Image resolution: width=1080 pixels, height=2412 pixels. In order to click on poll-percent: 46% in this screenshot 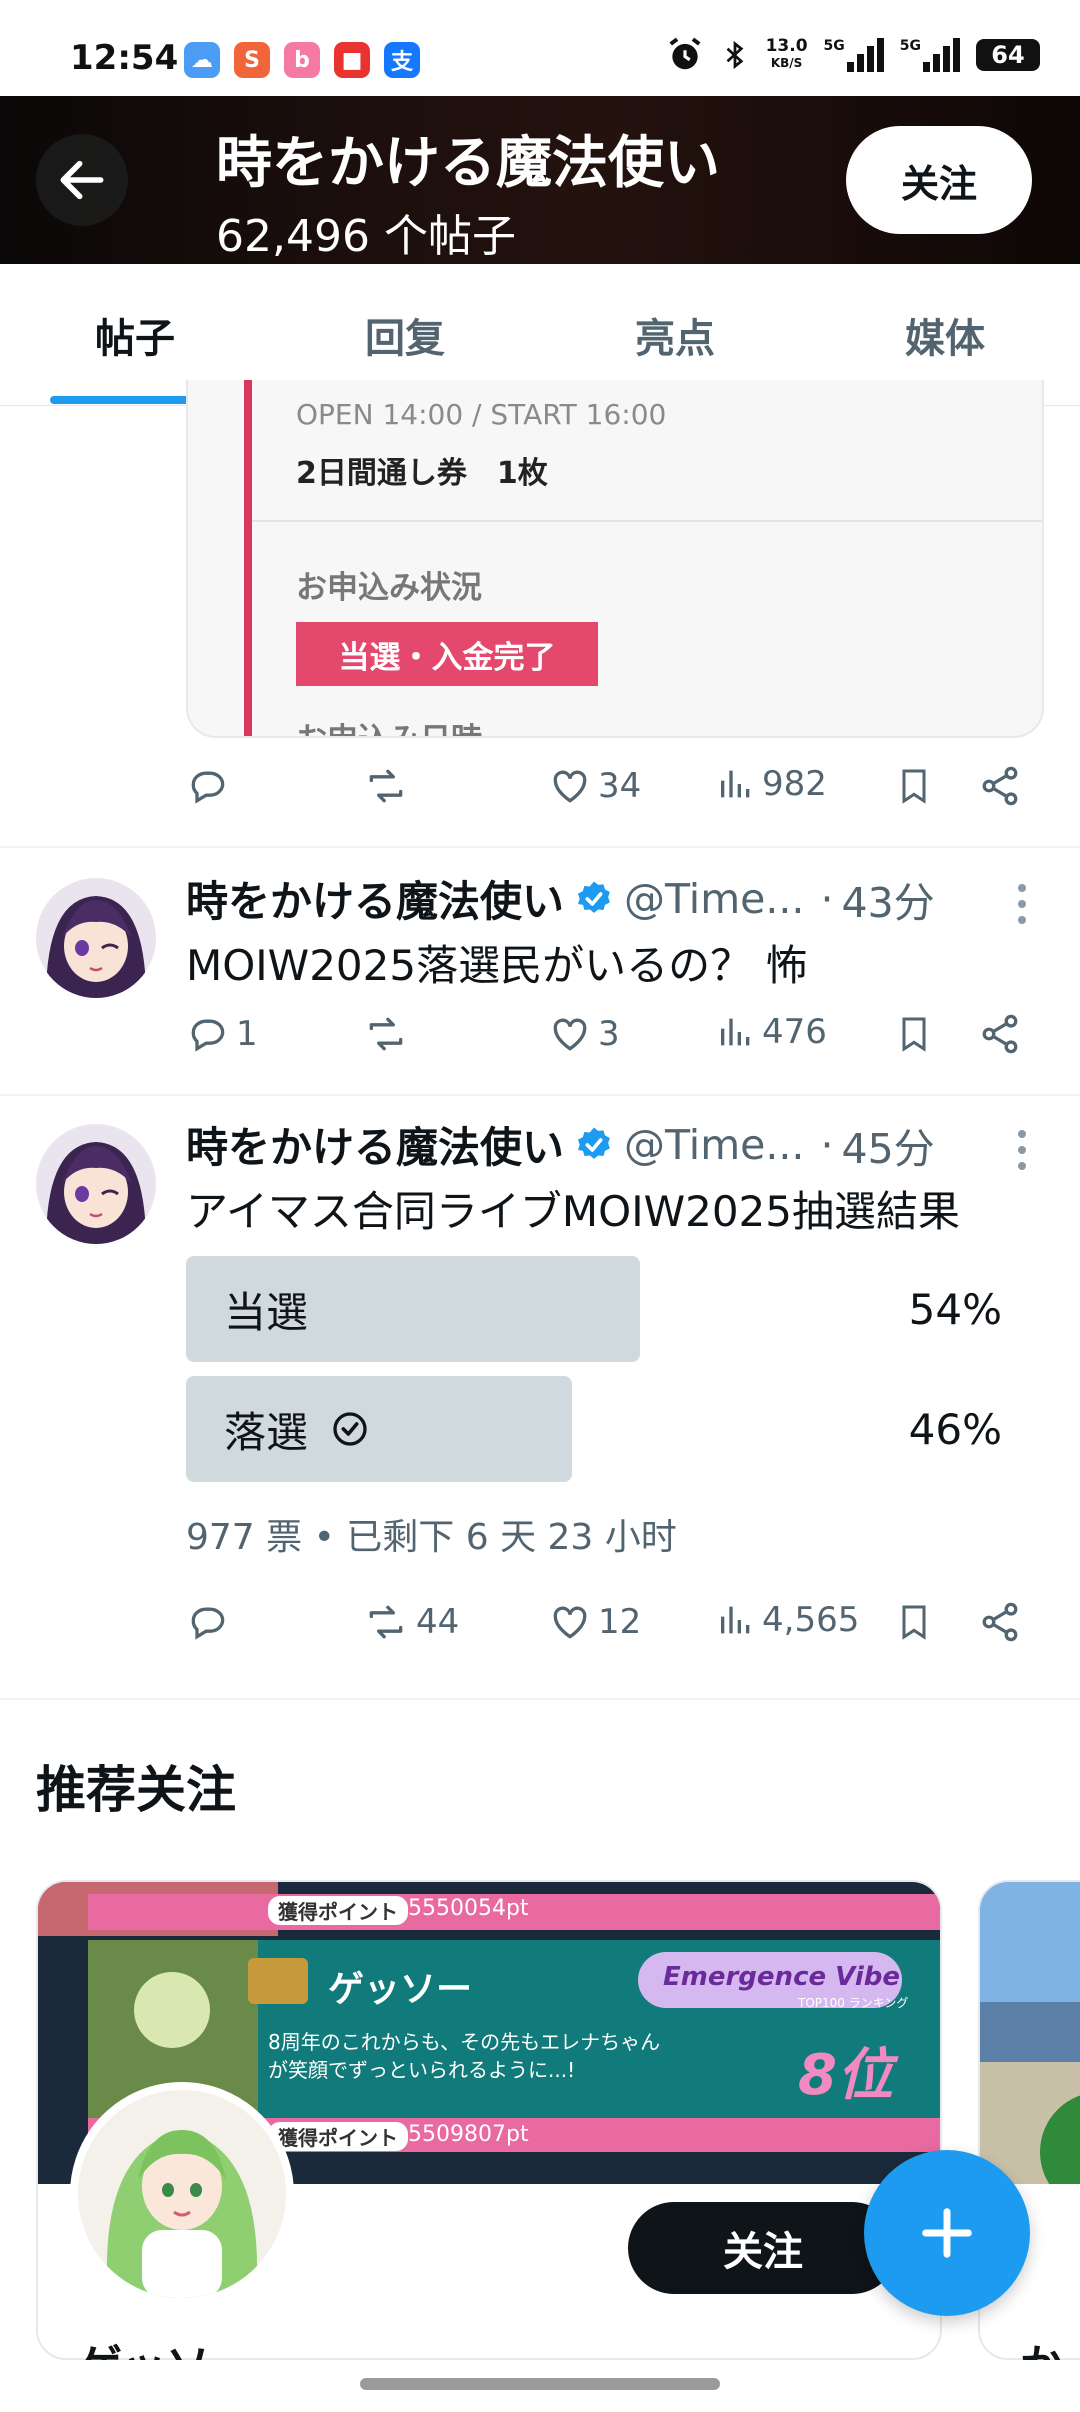, I will do `click(955, 1429)`.